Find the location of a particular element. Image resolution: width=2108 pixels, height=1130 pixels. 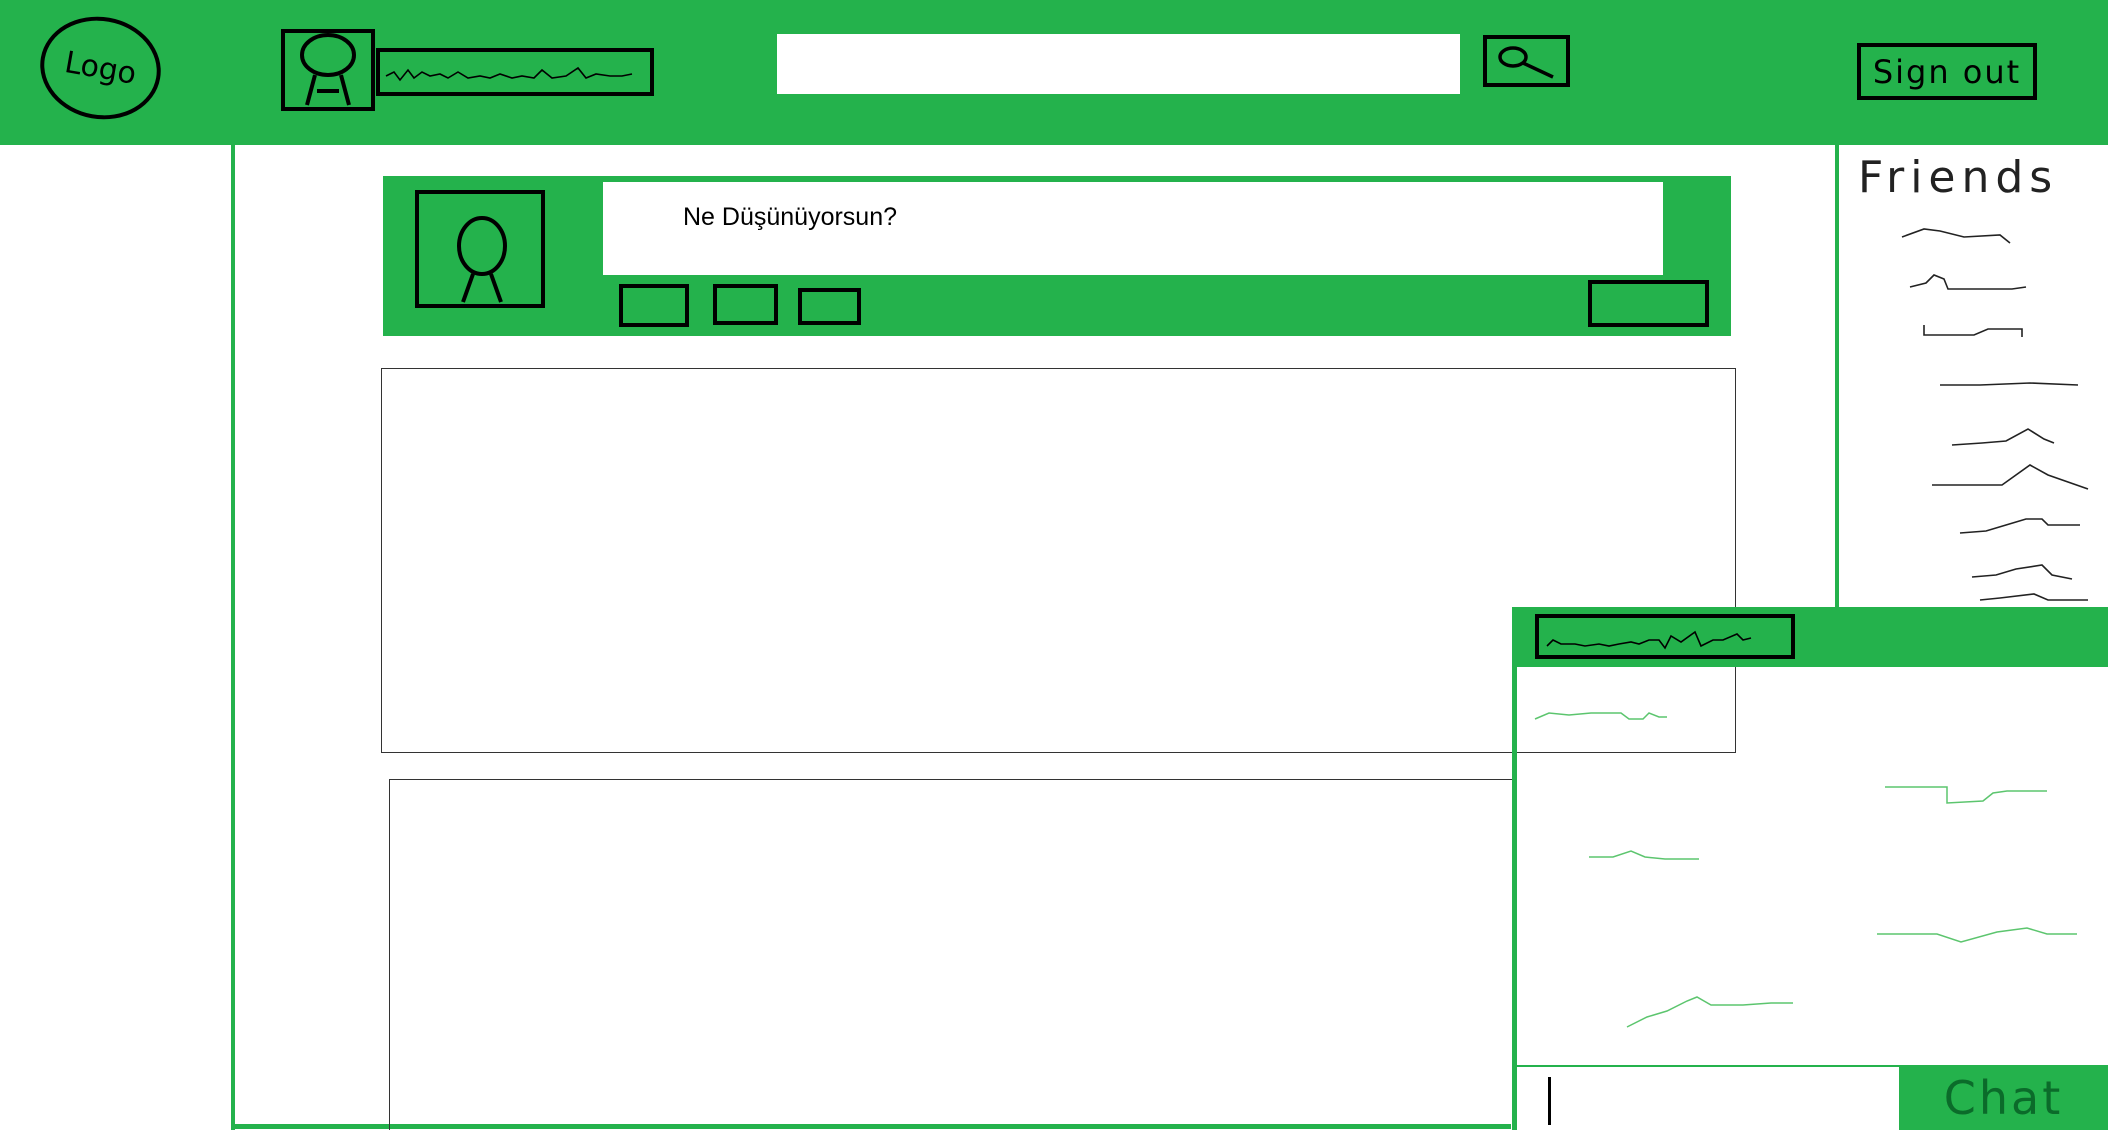

sign-out-button: Sign out is located at coordinates (1947, 71).